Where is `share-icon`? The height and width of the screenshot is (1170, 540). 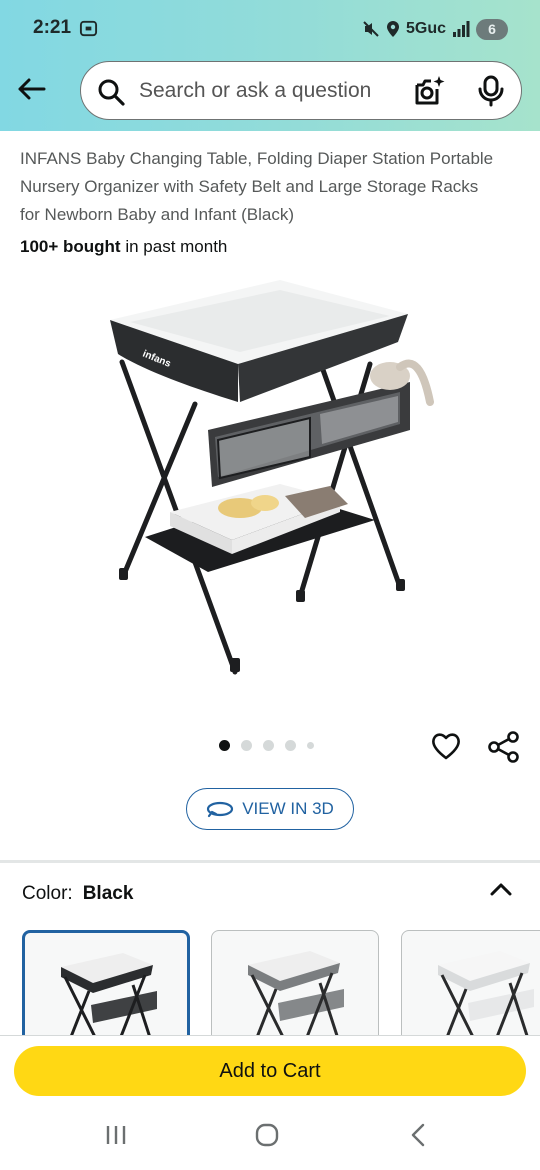
share-icon is located at coordinates (504, 747).